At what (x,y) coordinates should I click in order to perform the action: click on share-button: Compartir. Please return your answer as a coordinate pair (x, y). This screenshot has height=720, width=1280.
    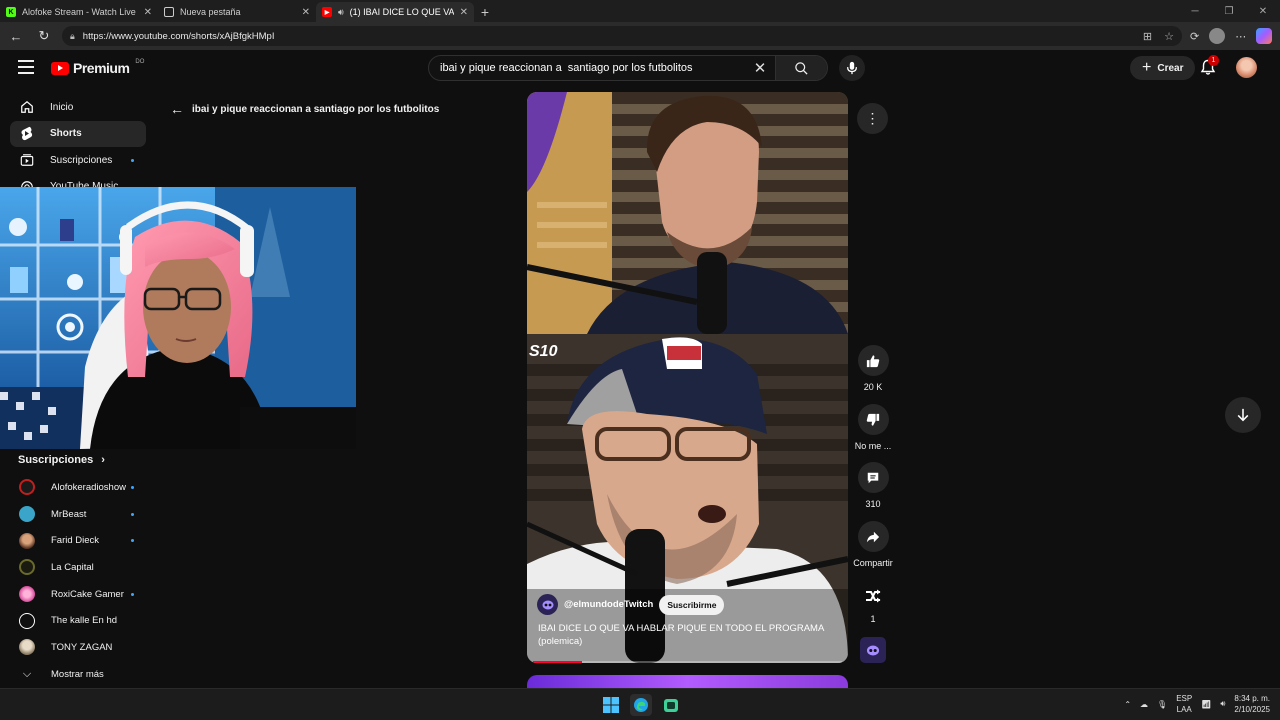
    Looking at the image, I should click on (873, 544).